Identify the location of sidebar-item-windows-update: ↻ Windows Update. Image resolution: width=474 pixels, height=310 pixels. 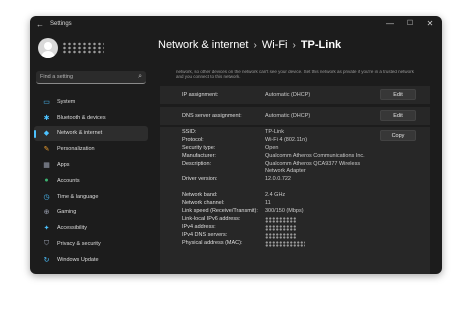
(91, 260).